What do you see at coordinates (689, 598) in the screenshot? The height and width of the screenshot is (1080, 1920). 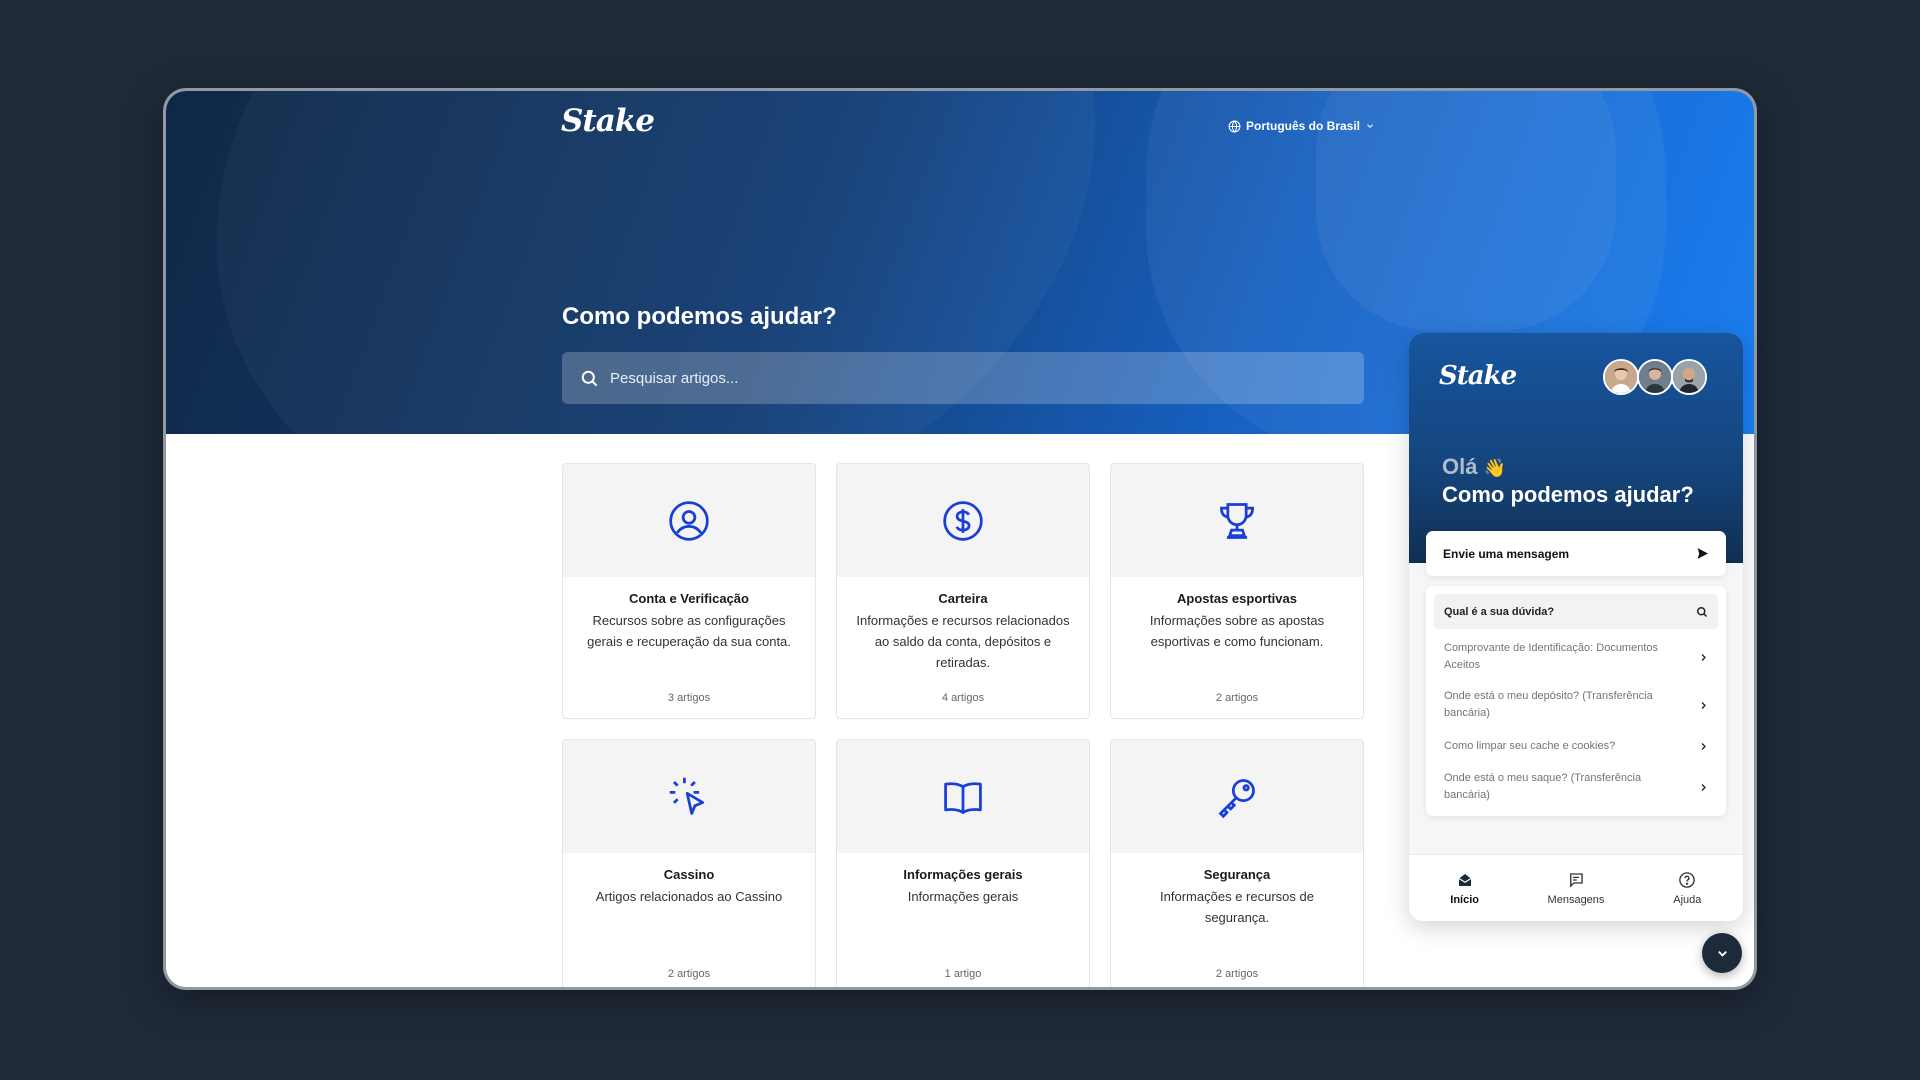 I see `card-title: Conta e Verificação` at bounding box center [689, 598].